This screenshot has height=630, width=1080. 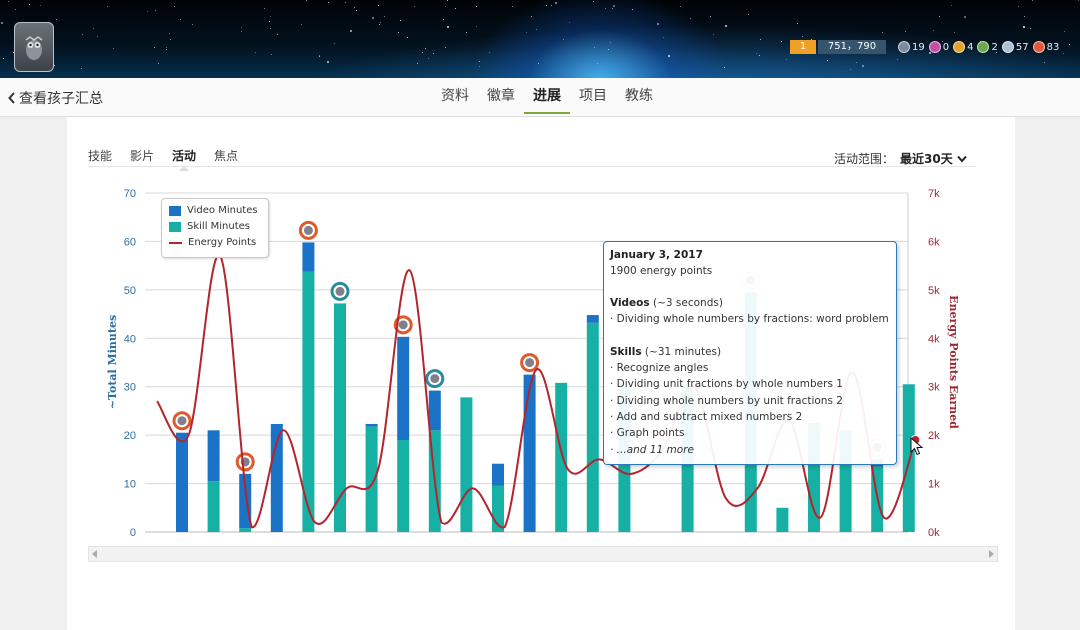 What do you see at coordinates (175, 242) in the screenshot?
I see `legend-swatch-energy` at bounding box center [175, 242].